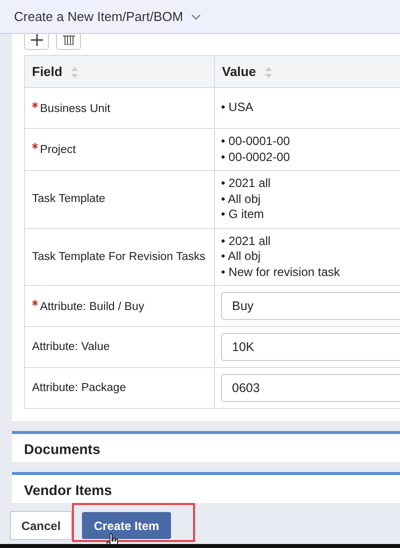 Image resolution: width=400 pixels, height=548 pixels. What do you see at coordinates (119, 256) in the screenshot?
I see `field-label: Task Template For Revision Tasks` at bounding box center [119, 256].